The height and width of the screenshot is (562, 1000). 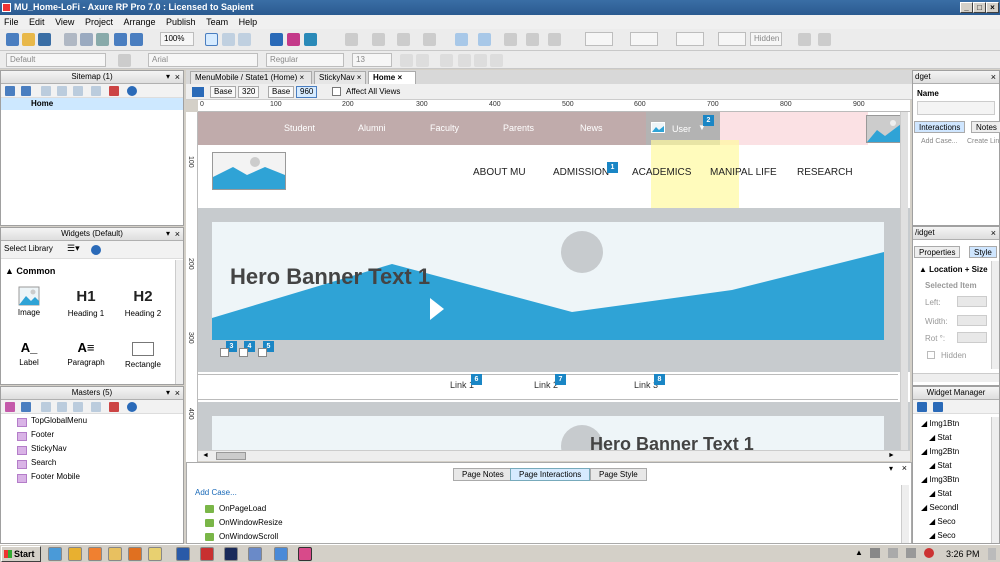 I want to click on main-nav-research: RESEARCH, so click(x=825, y=172).